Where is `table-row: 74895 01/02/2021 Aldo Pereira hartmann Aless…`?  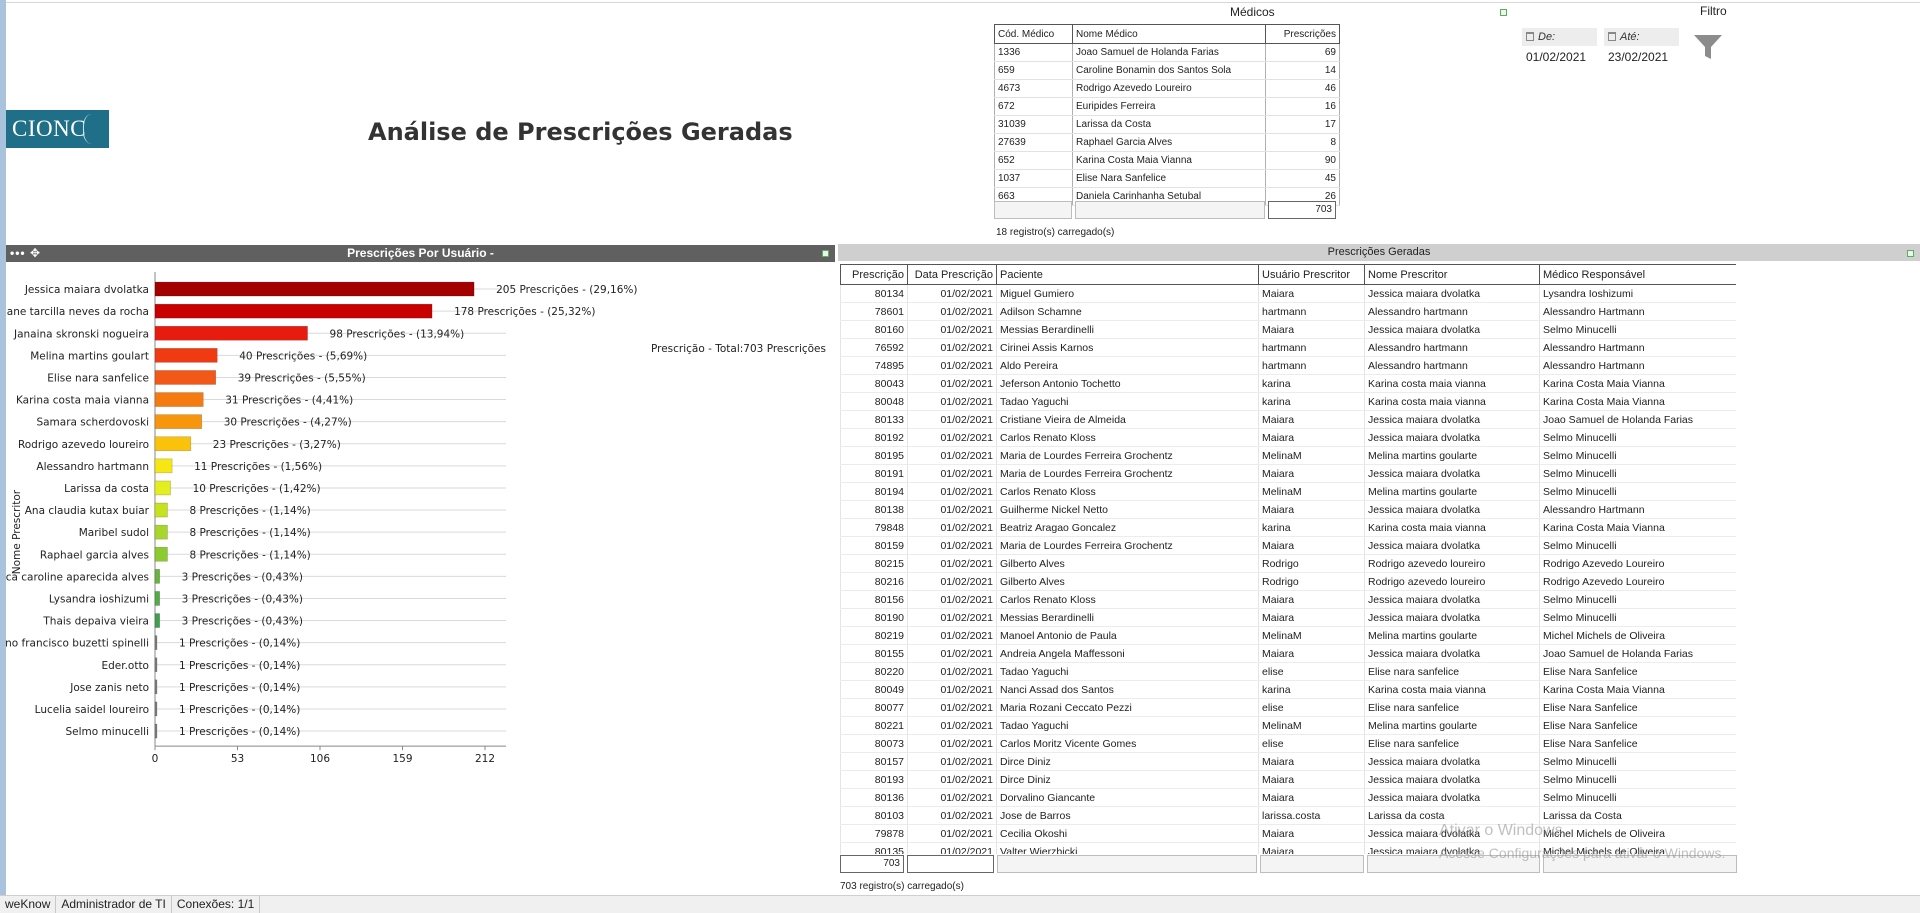
table-row: 74895 01/02/2021 Aldo Pereira hartmann Aless… is located at coordinates (1288, 365).